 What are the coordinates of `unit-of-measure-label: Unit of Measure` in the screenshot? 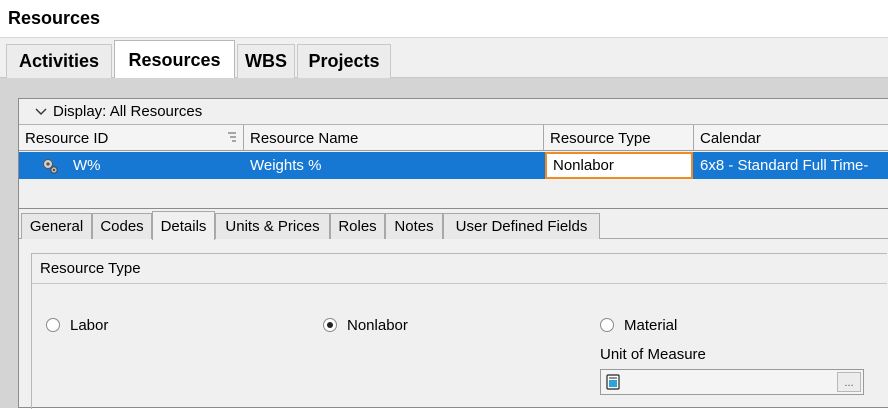 It's located at (653, 354).